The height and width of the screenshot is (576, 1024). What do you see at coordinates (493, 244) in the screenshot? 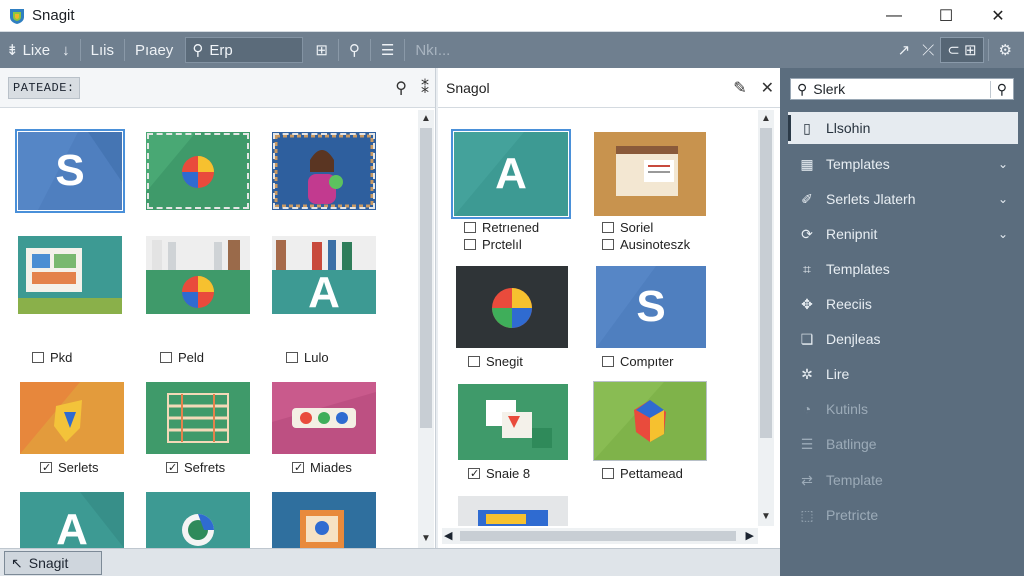
I see `capture-caption: Prctelıl` at bounding box center [493, 244].